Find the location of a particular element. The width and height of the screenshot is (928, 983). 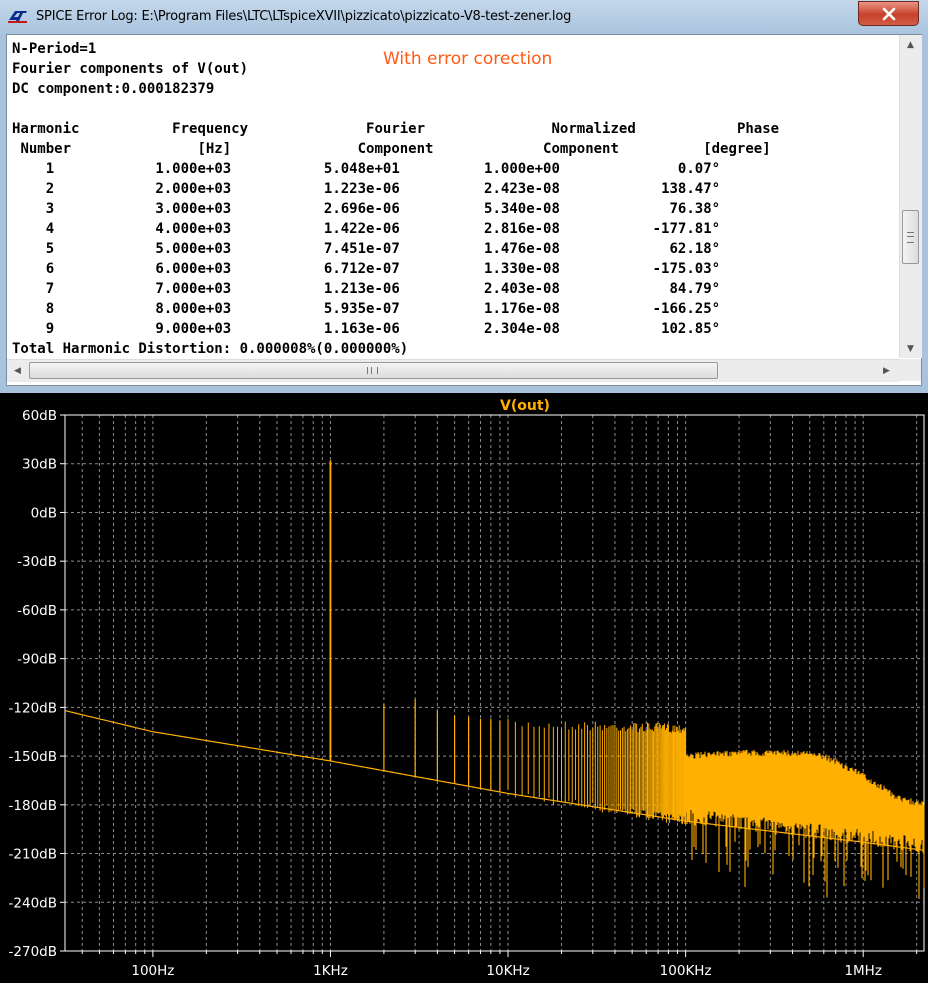

column-header: Frequency is located at coordinates (210, 129).